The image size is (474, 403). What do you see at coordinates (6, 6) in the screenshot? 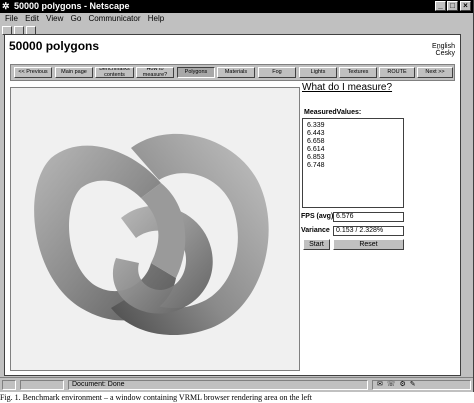
I see `netscape-icon: ✲` at bounding box center [6, 6].